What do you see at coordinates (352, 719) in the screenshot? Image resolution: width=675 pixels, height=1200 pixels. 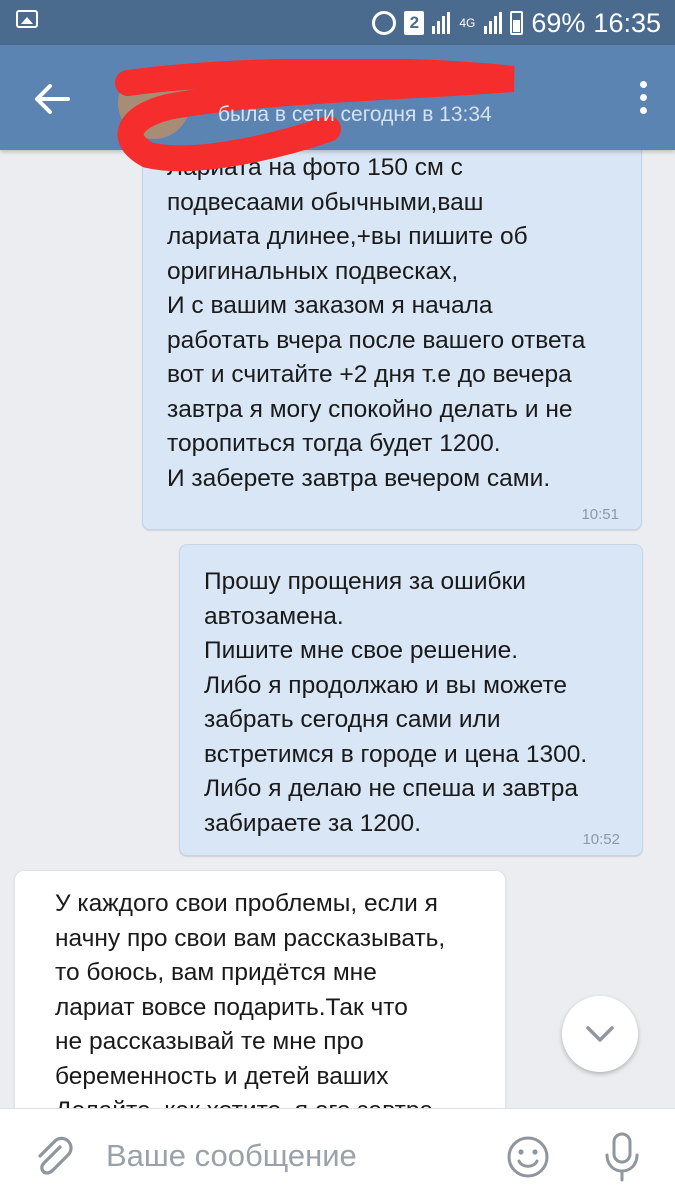 I see `message-line: забрать сегодня сами или` at bounding box center [352, 719].